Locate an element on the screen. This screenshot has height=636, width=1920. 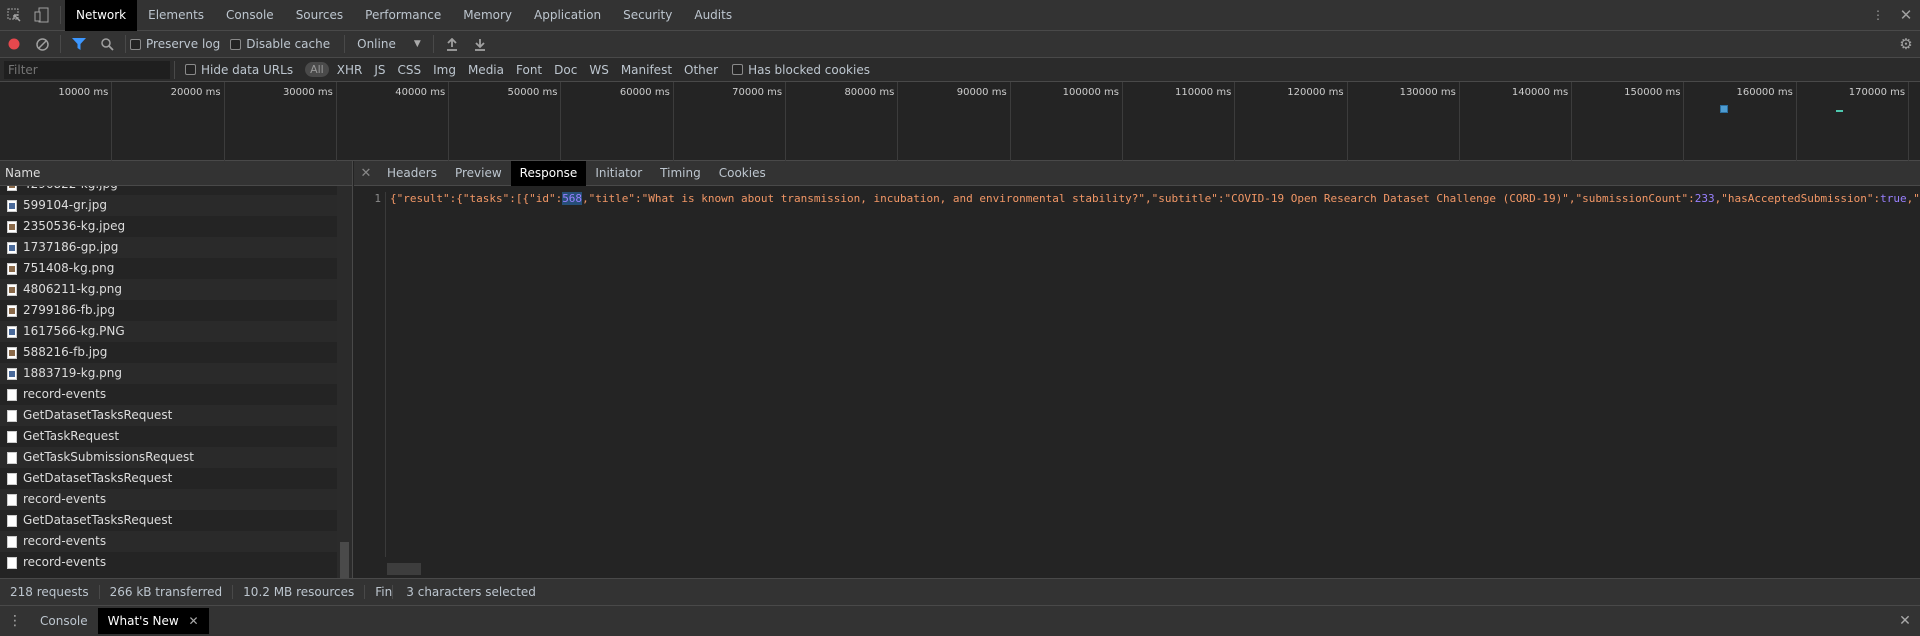
tab-initiator: Initiator is located at coordinates (618, 173).